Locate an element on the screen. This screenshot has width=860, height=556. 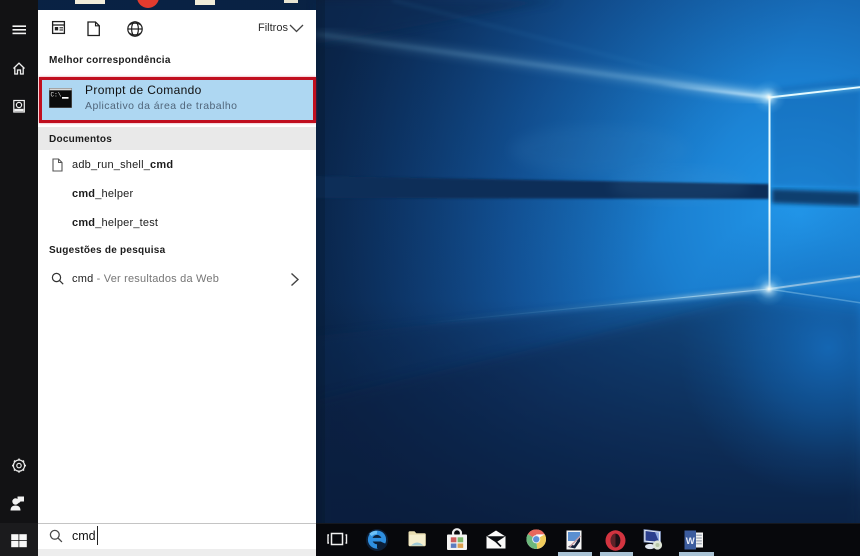
svg-text: C:\ is located at coordinates (55, 94).